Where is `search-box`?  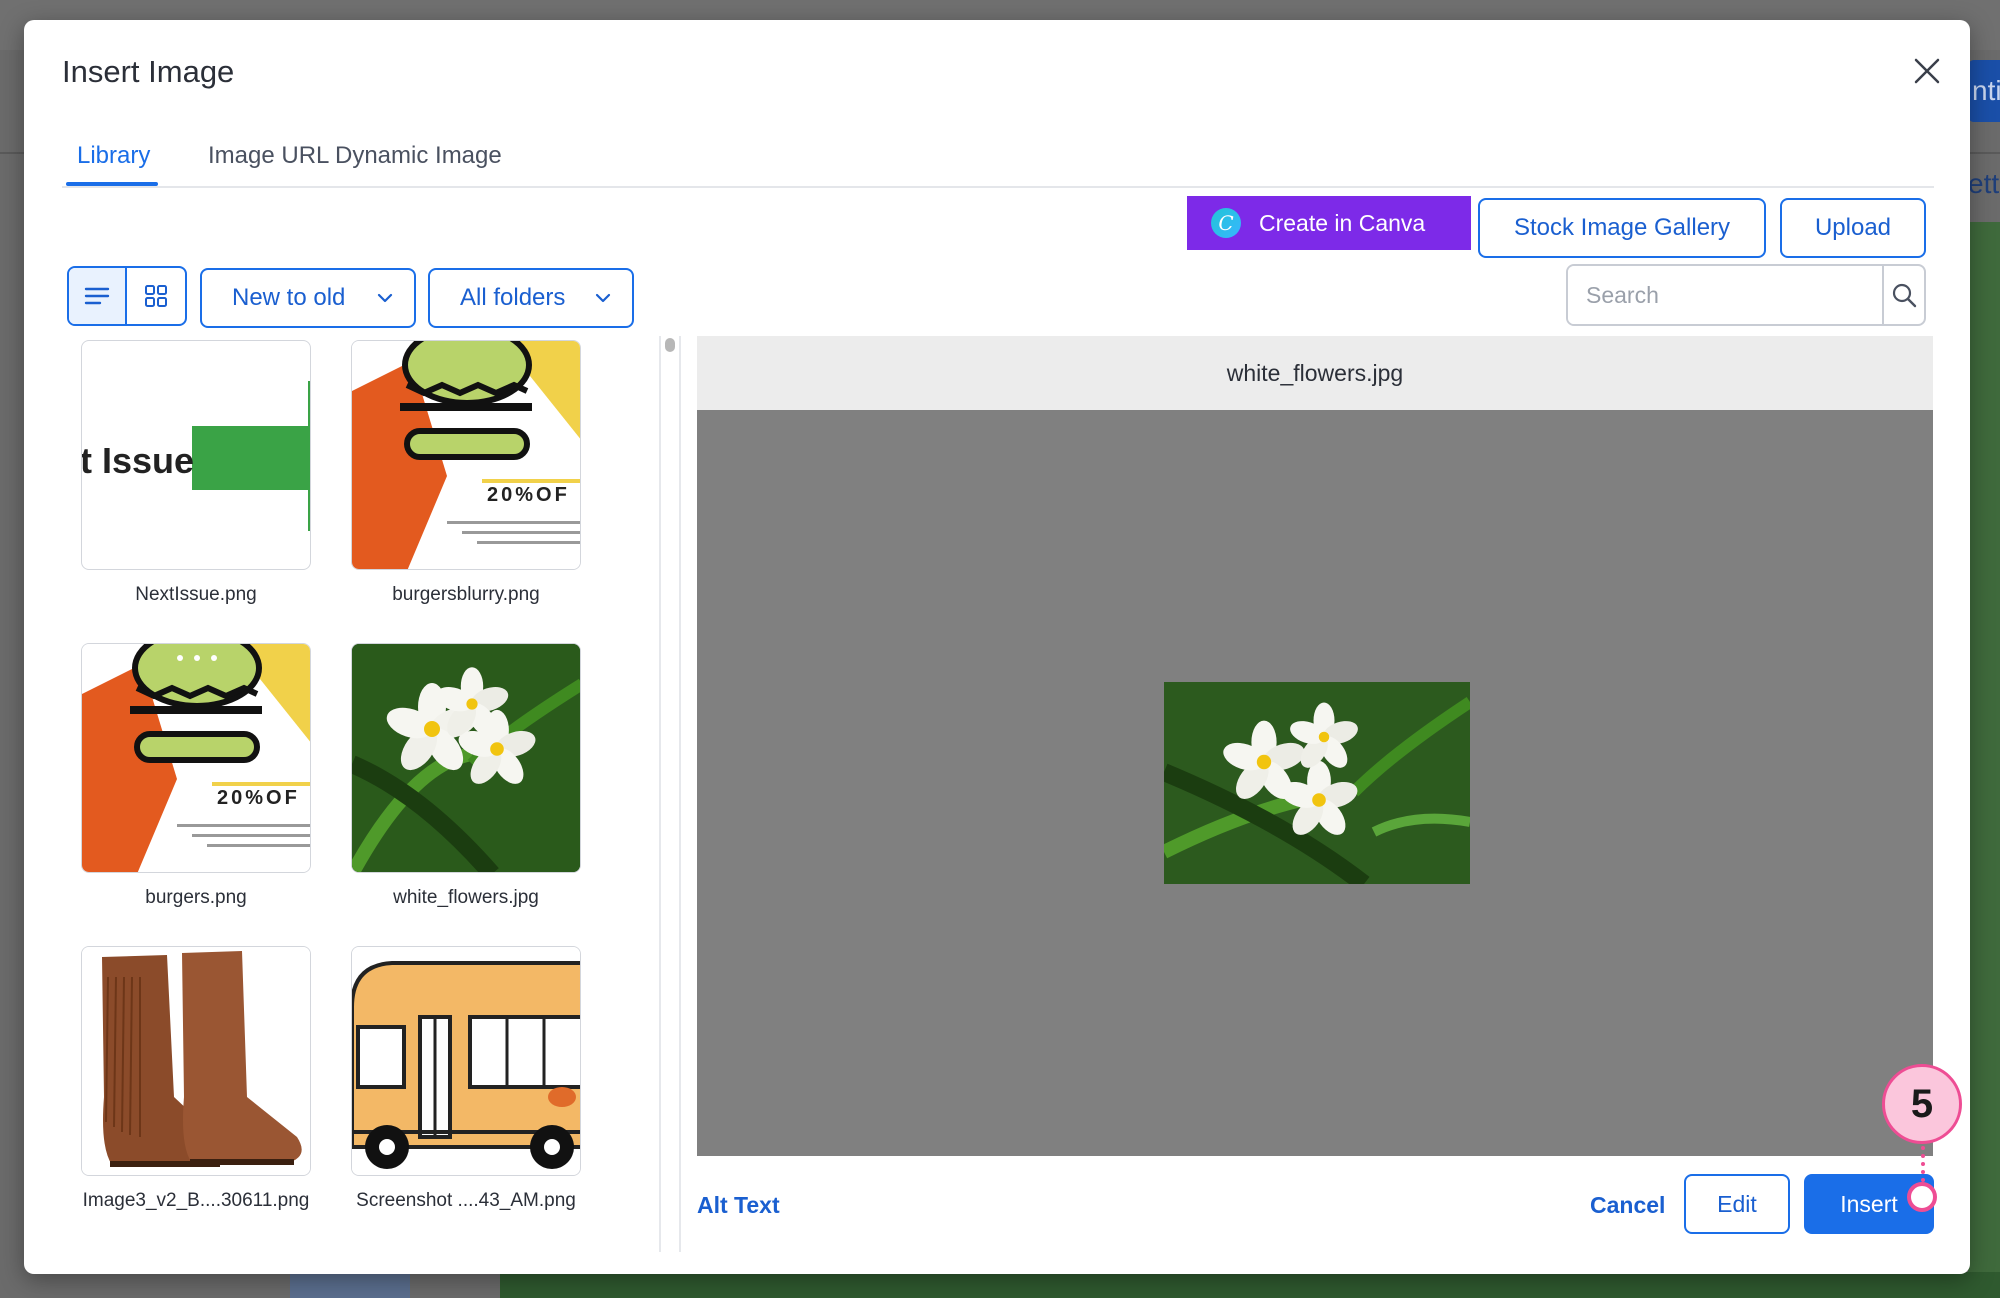
search-box is located at coordinates (1746, 295).